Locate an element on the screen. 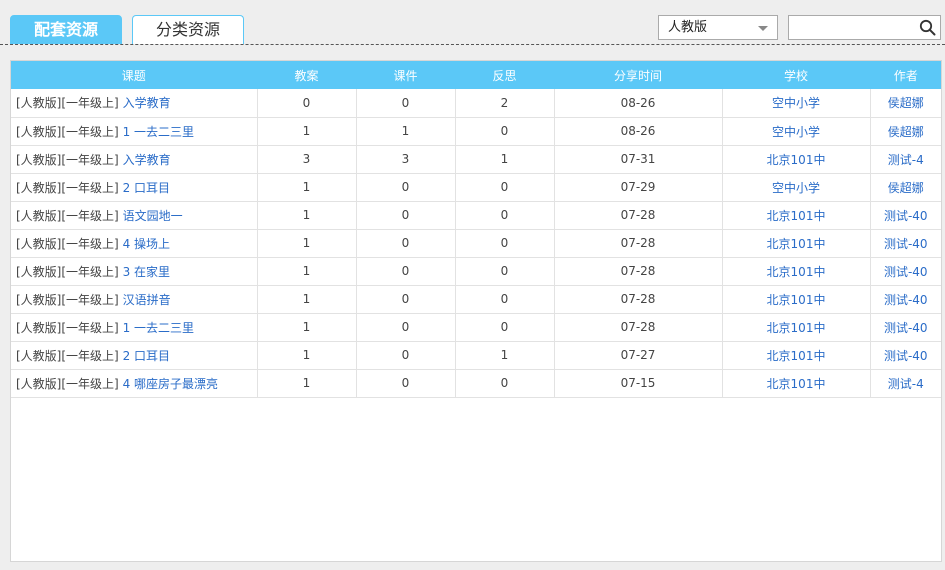 This screenshot has height=570, width=945. table-row: [人教版][一年级上] 语文园地一 1 0 0 07-28 北京101中 测试-40 is located at coordinates (476, 215).